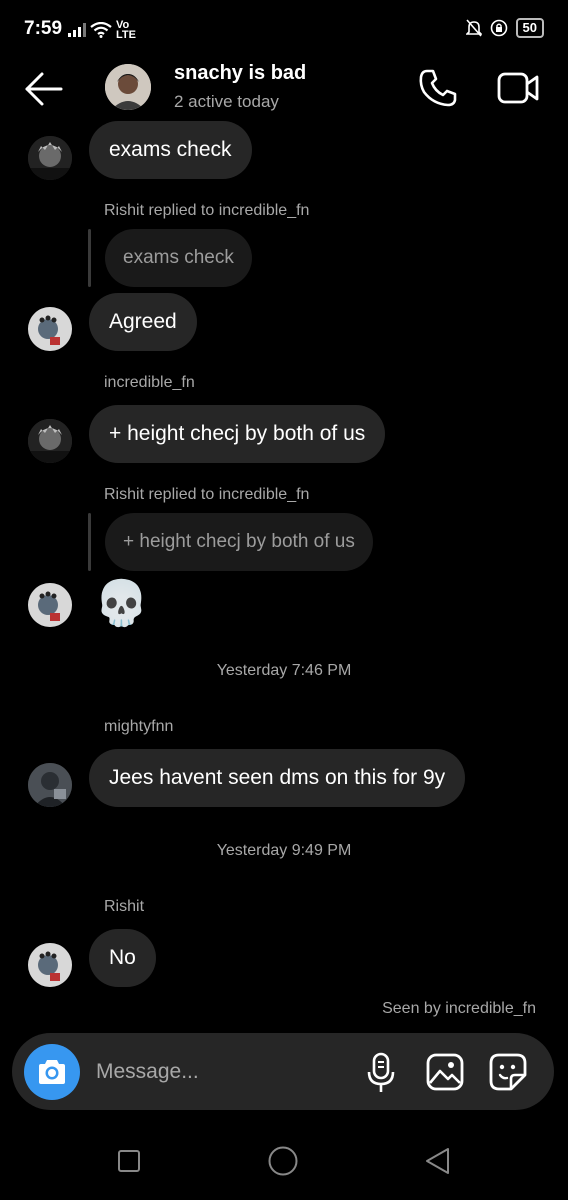  I want to click on status-right-icons: 50, so click(504, 28).